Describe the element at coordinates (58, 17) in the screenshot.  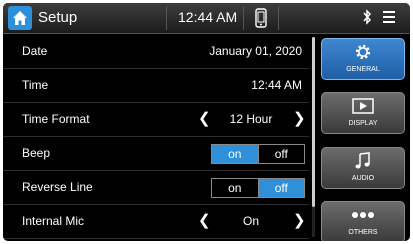
I see `page-title: Setup` at that location.